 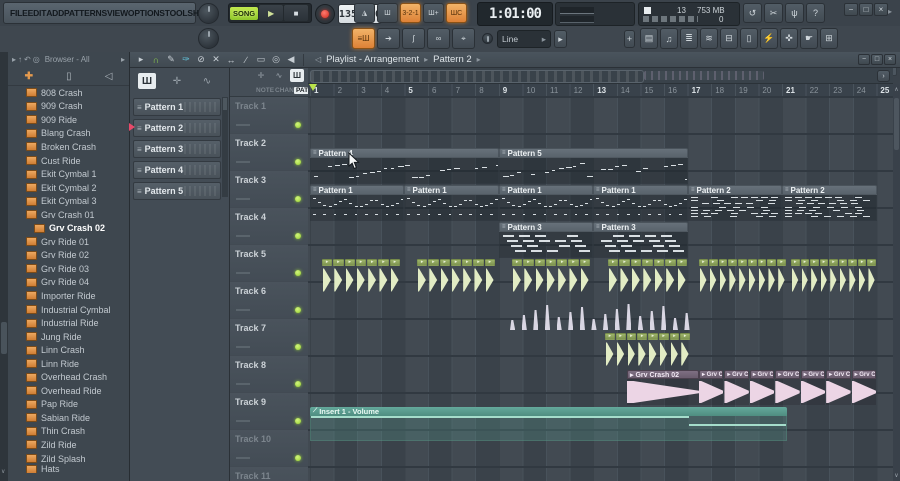 What do you see at coordinates (68, 228) in the screenshot?
I see `browser-item-selected: Grv Crash 02` at bounding box center [68, 228].